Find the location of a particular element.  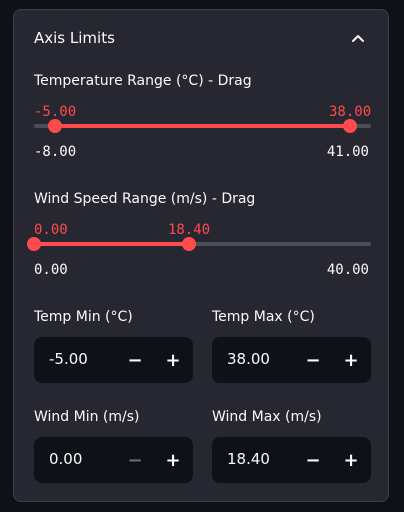

temp-max-decrement-button: − is located at coordinates (313, 360).